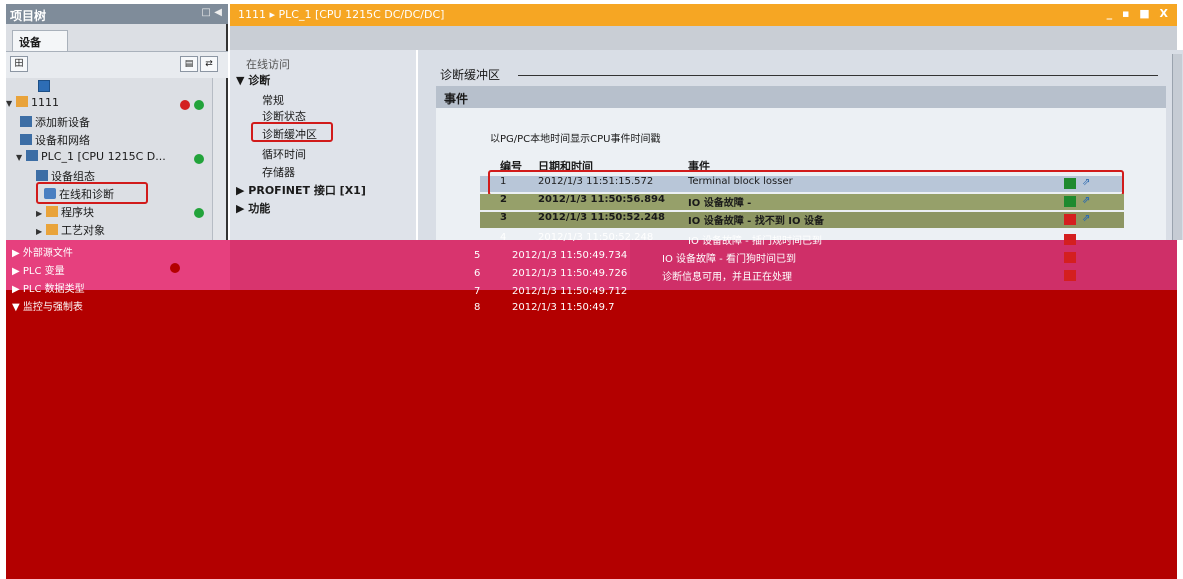  I want to click on tree-toolbar: 田 ▤ ⇄, so click(117, 65).